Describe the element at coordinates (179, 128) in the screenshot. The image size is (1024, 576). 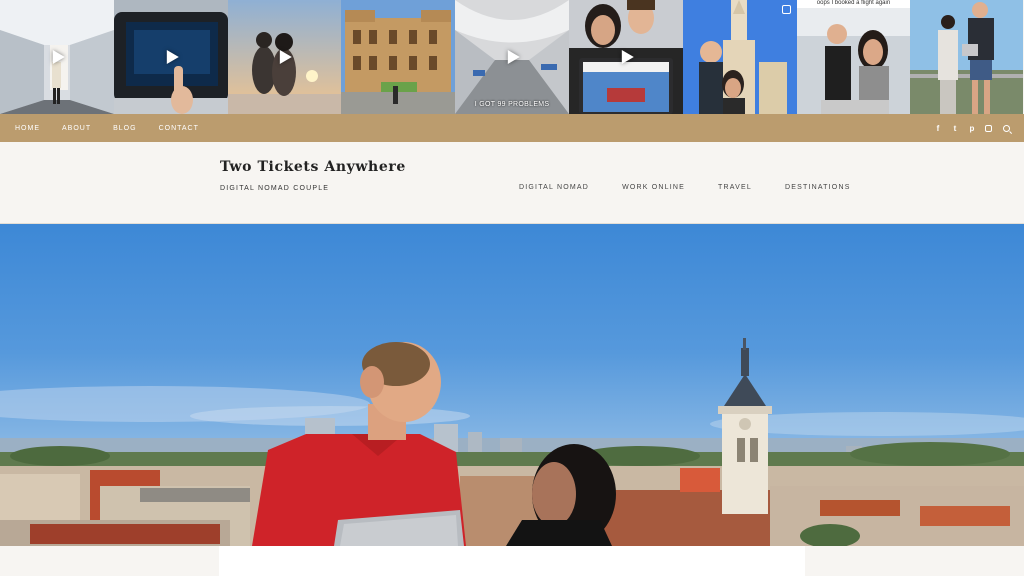
I see `nav-contact-link: CONTACT` at that location.